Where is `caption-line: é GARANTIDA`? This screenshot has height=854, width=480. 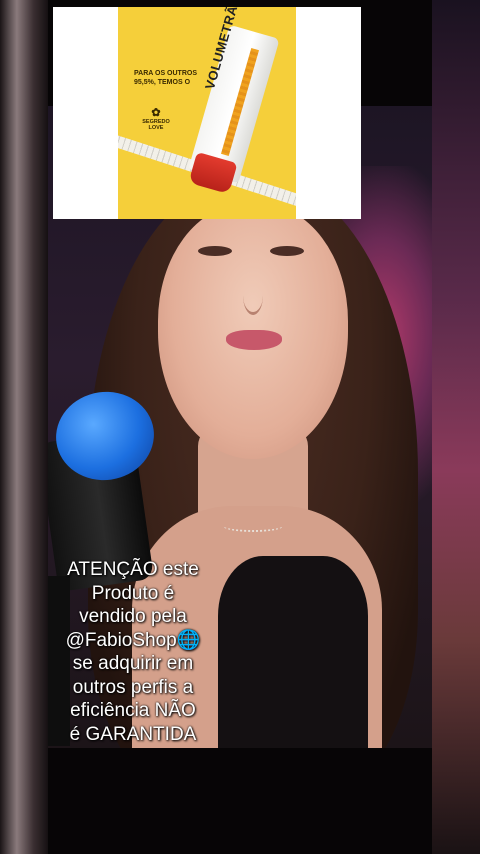 caption-line: é GARANTIDA is located at coordinates (133, 734).